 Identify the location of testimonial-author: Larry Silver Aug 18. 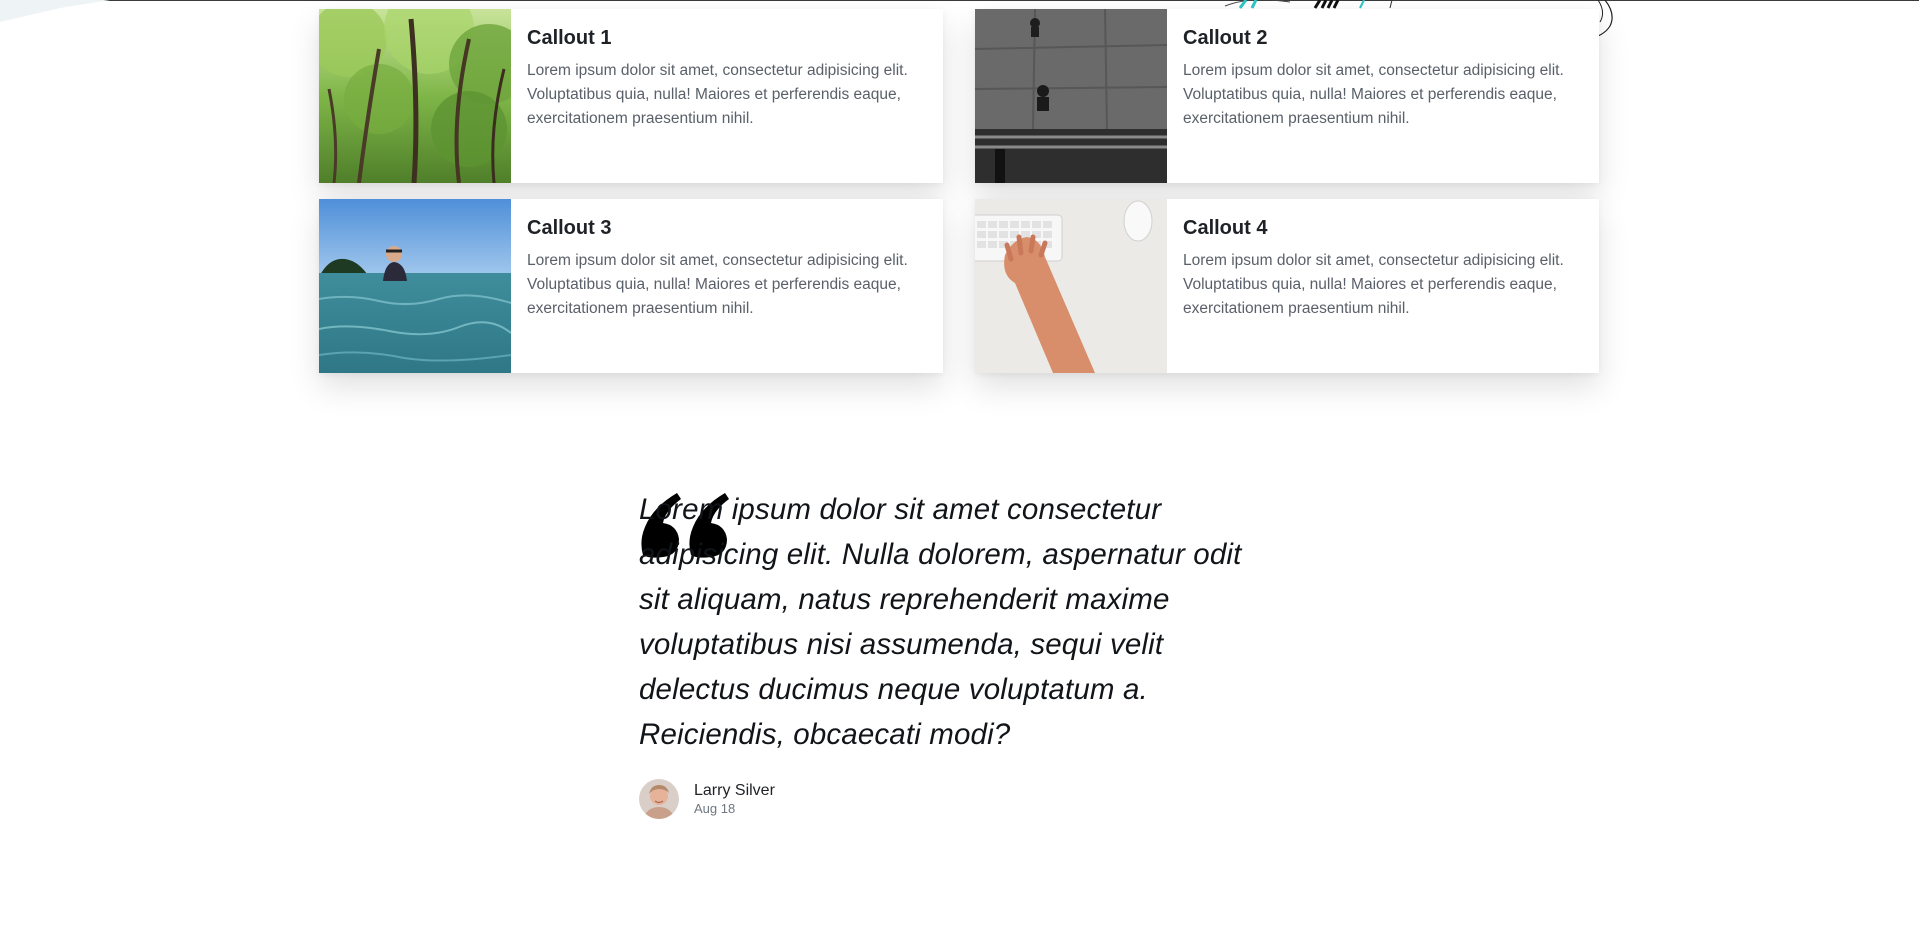
(707, 799).